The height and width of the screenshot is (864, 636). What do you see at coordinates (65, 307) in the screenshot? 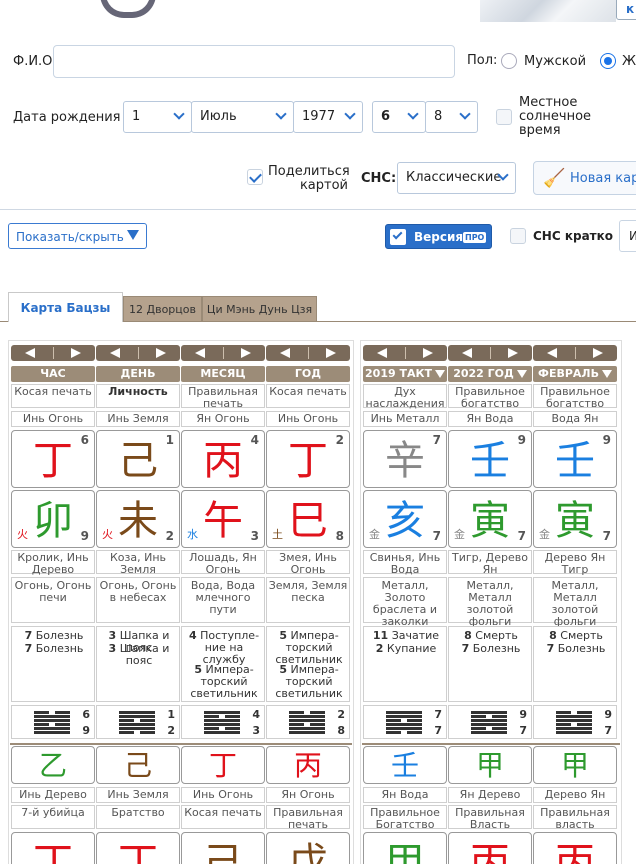
I see `tab-bazi: Карта Бацзы` at bounding box center [65, 307].